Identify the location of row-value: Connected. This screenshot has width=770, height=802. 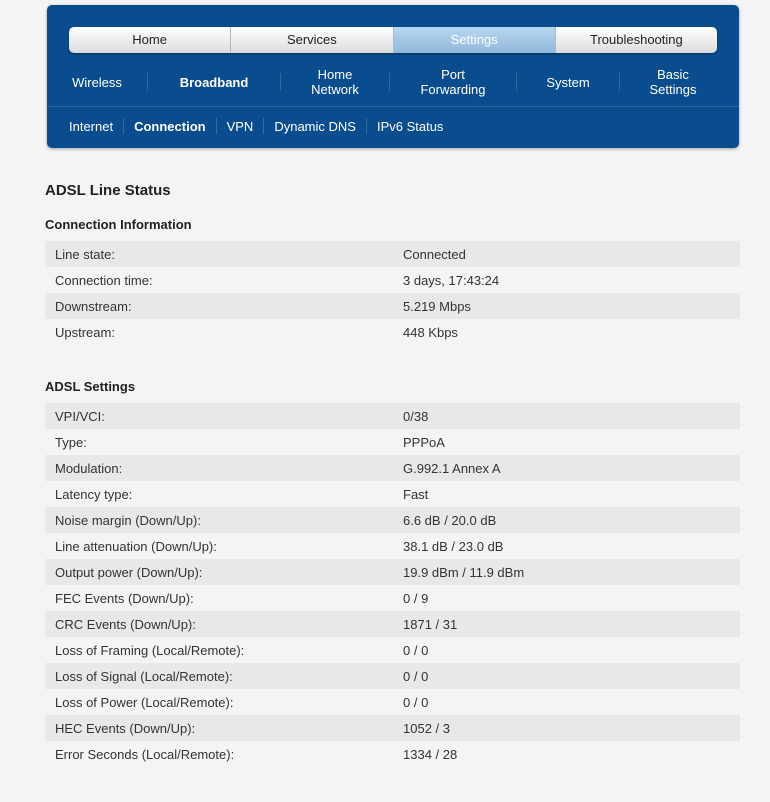
(434, 254).